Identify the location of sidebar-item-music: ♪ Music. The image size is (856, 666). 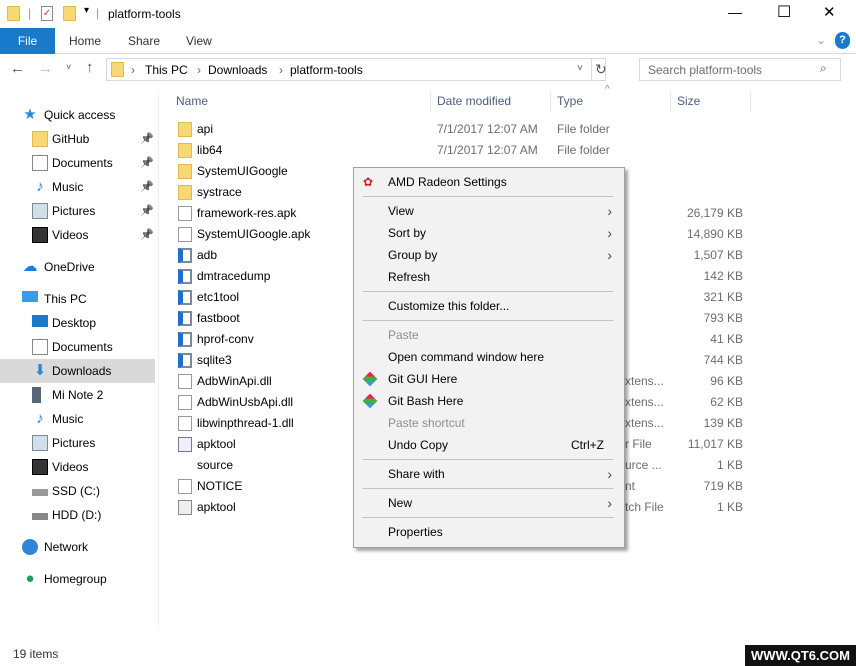
(77, 419).